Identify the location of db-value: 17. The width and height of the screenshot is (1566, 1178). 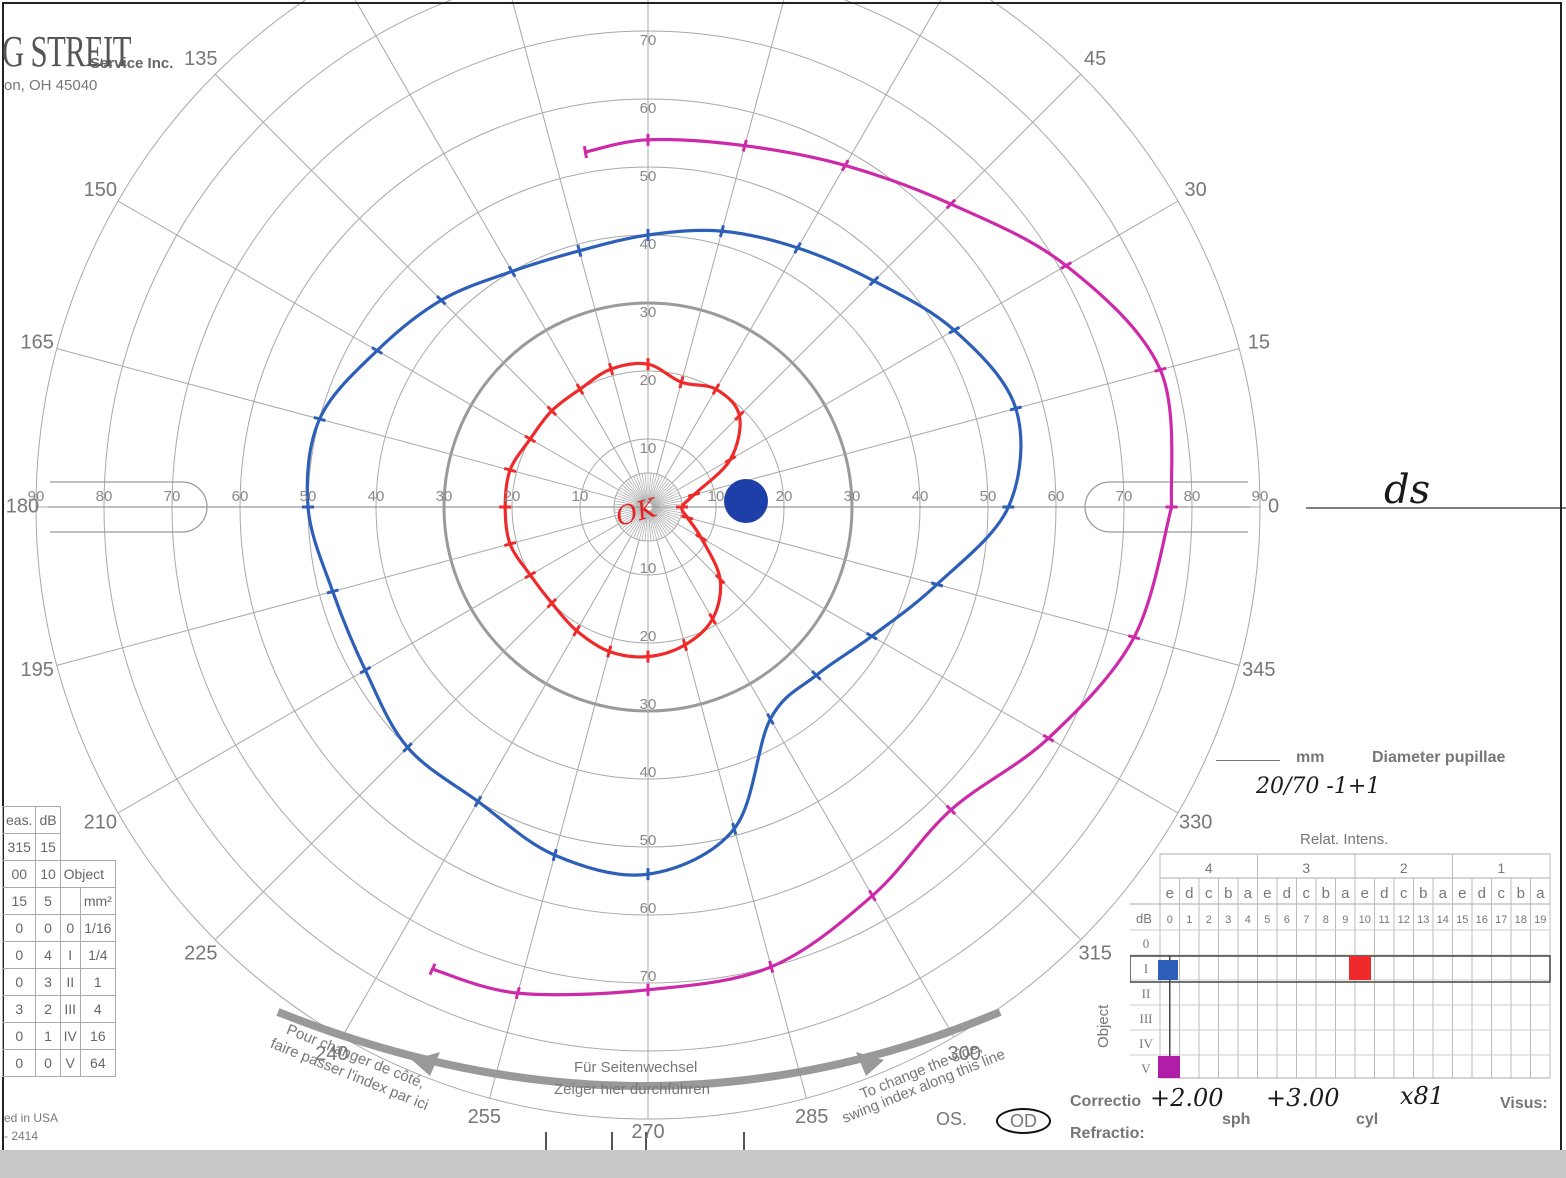
(1501, 920).